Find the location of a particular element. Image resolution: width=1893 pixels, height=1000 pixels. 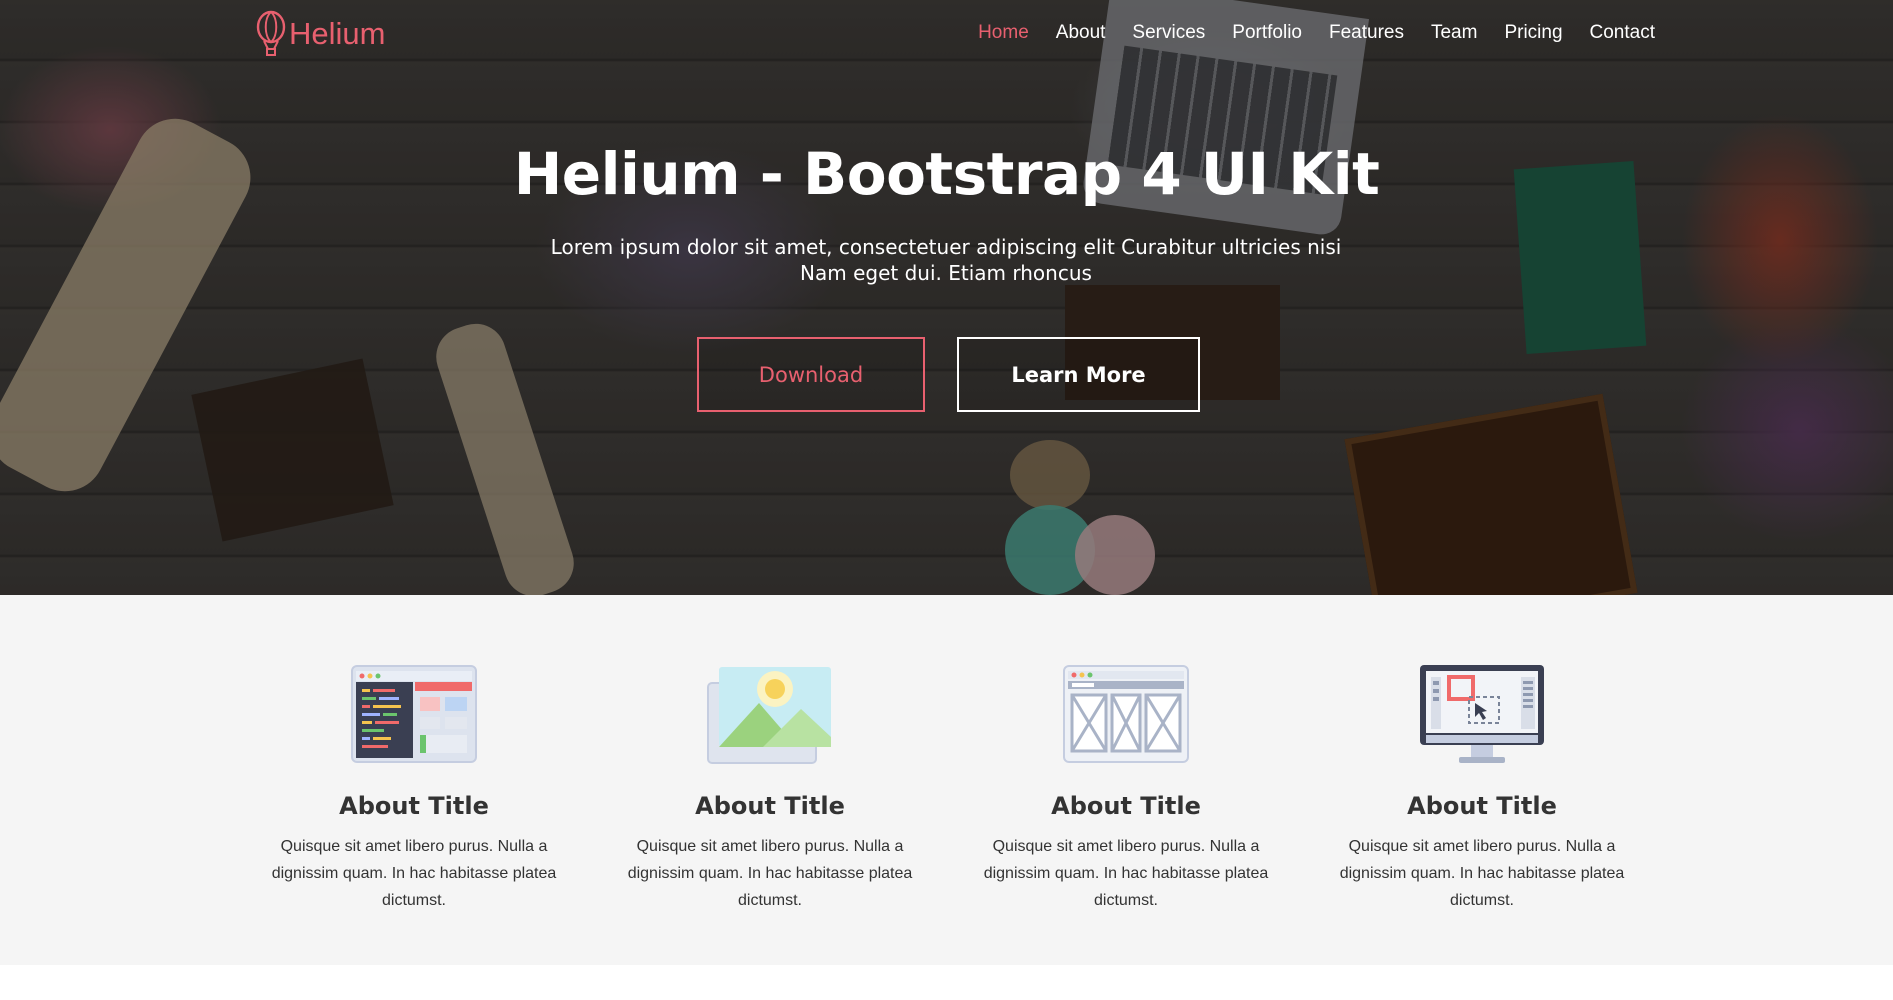

nav-home: Home is located at coordinates (1003, 33).